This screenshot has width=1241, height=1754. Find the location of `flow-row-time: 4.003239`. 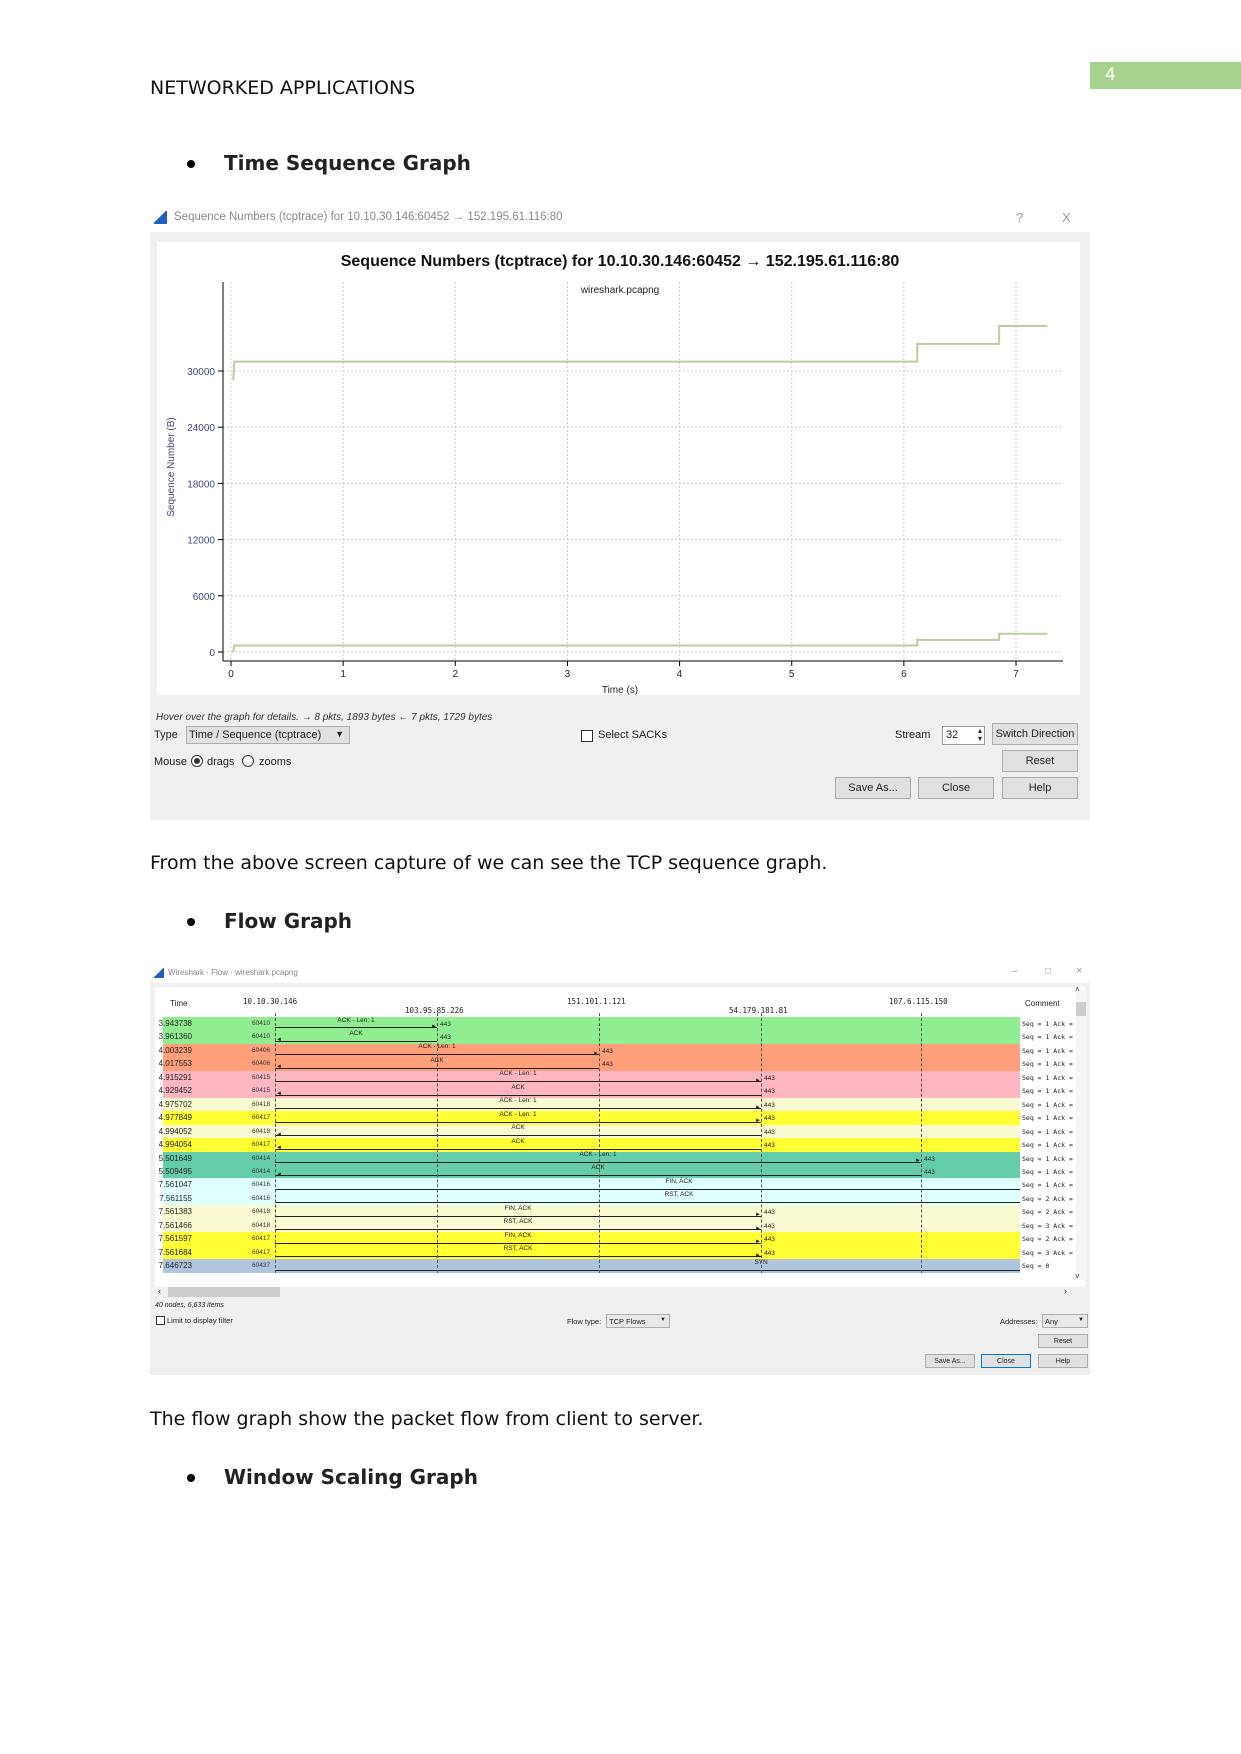

flow-row-time: 4.003239 is located at coordinates (175, 1050).